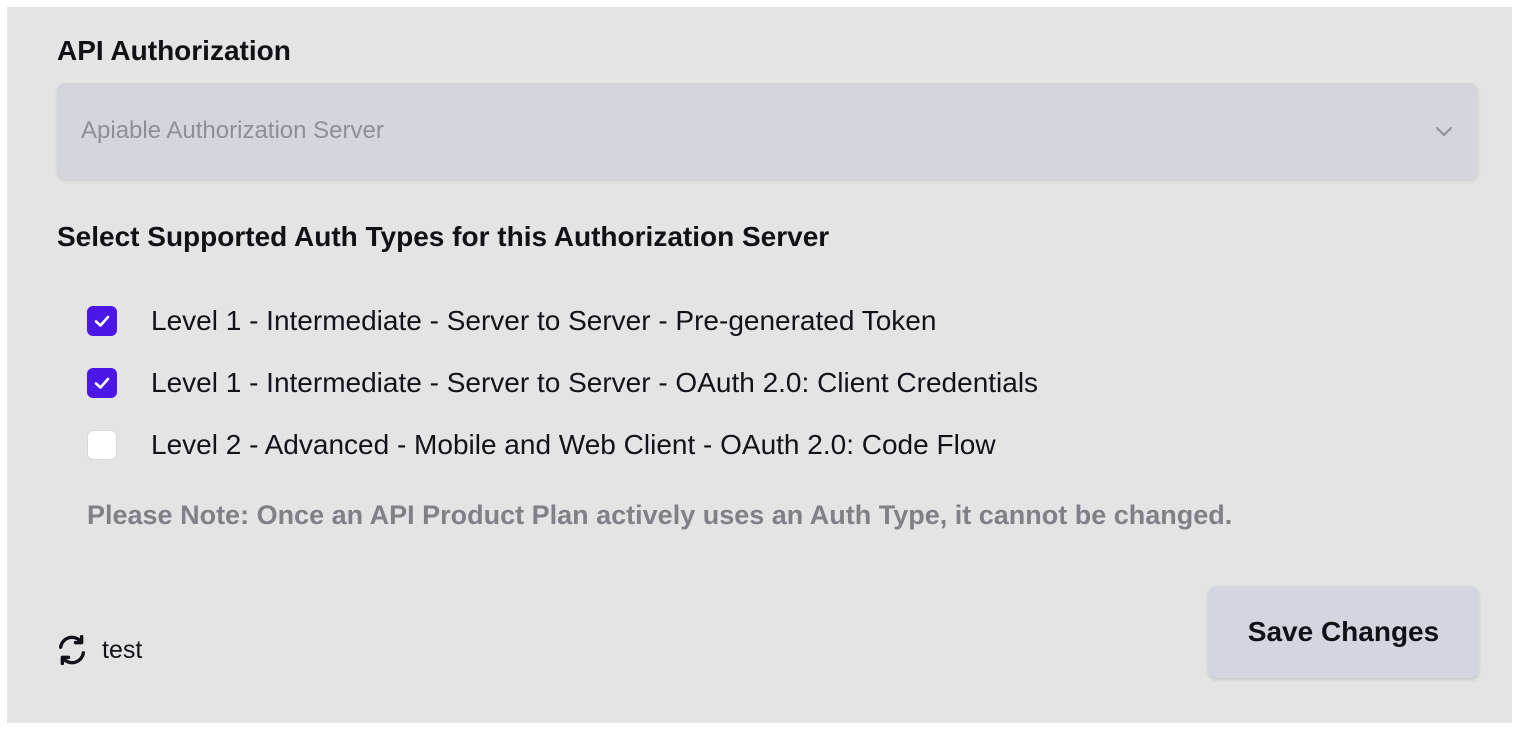  What do you see at coordinates (98, 650) in the screenshot?
I see `refresh-control: test` at bounding box center [98, 650].